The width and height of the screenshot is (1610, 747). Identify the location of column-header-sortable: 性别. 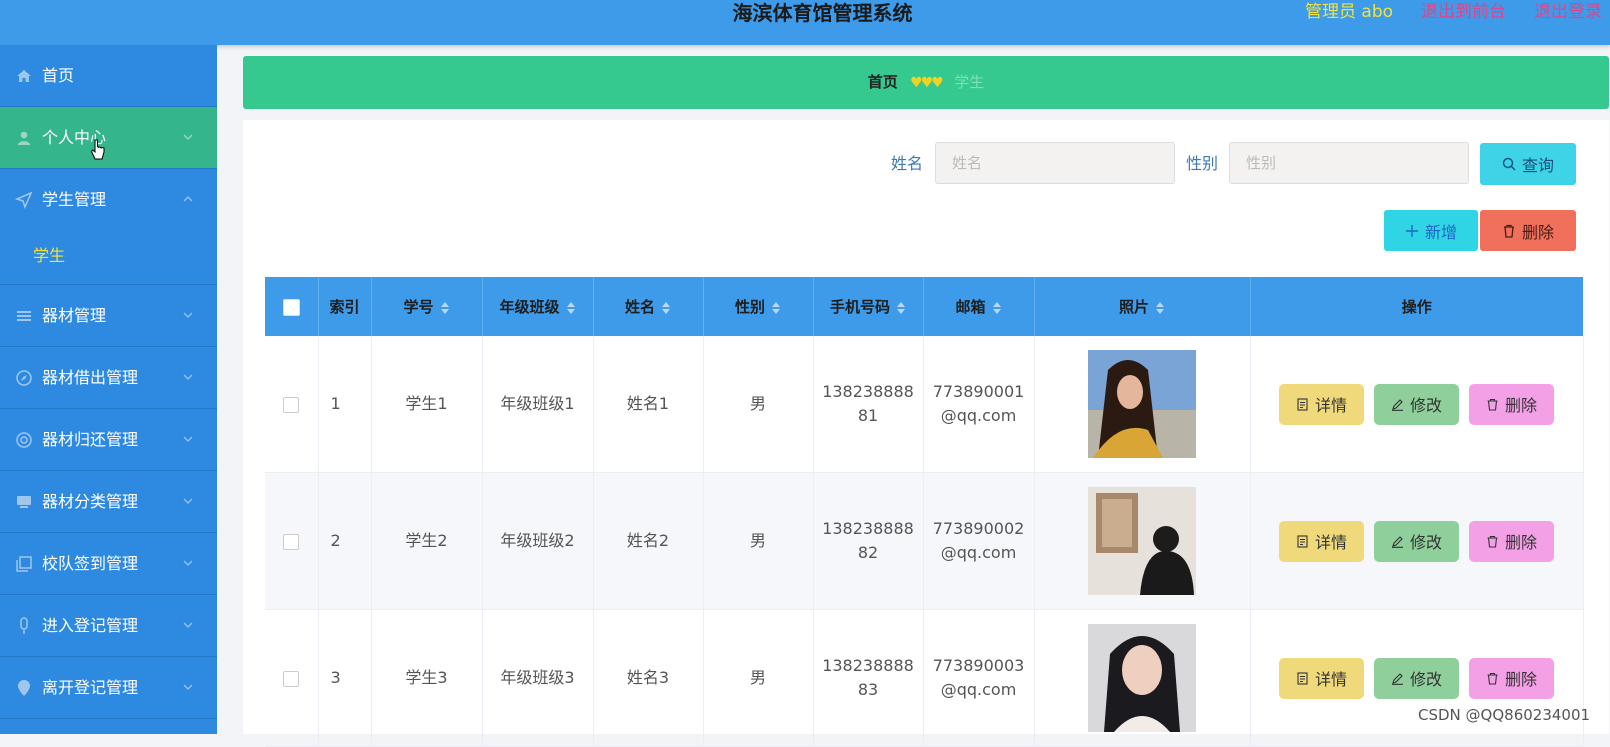
(758, 306).